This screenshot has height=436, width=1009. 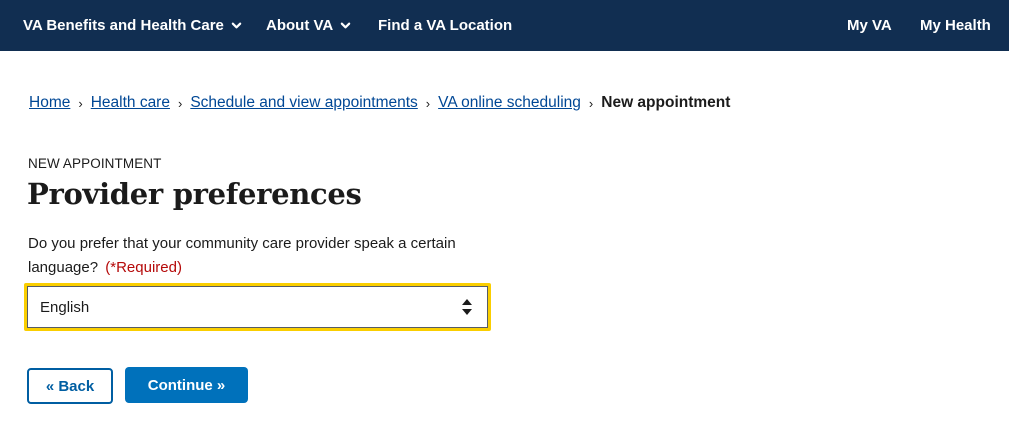 I want to click on nav-about-menu: About VA, so click(x=308, y=25).